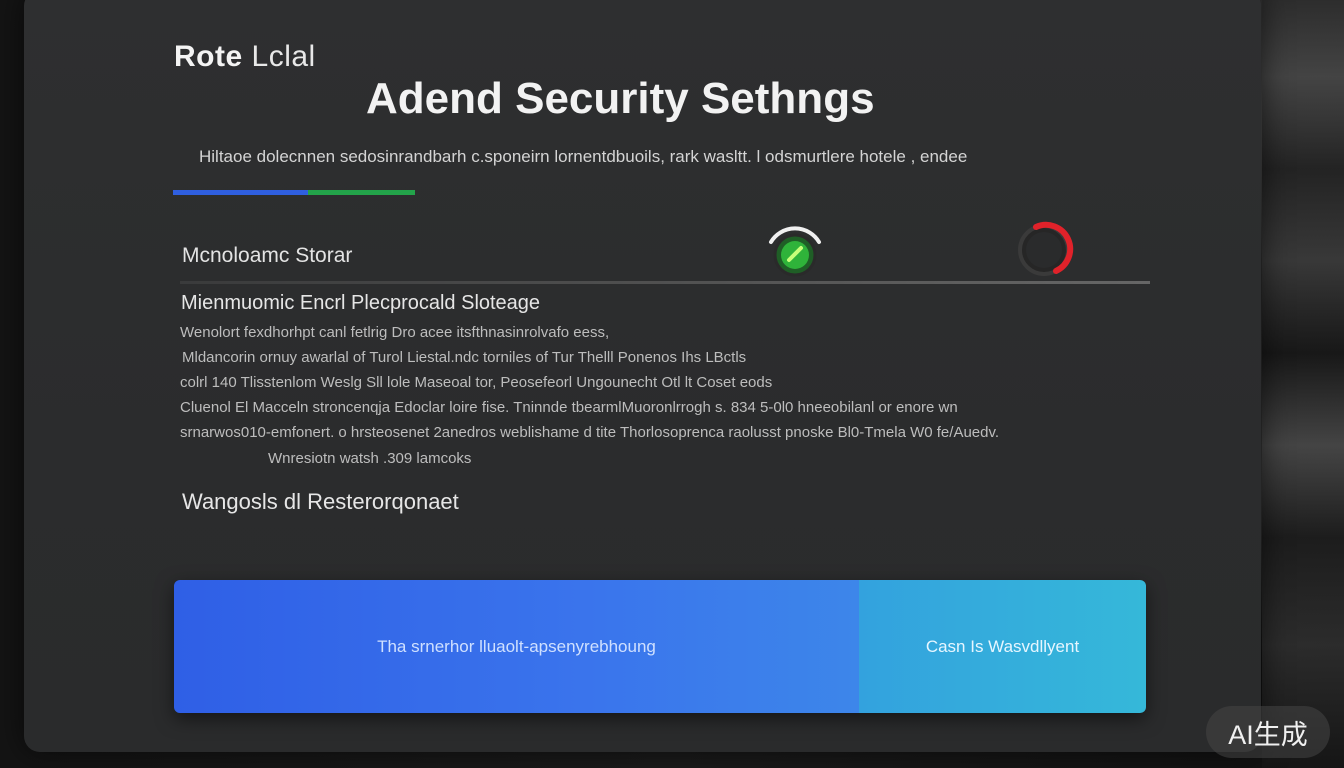 The image size is (1344, 768). I want to click on accent-segment-blue, so click(240, 192).